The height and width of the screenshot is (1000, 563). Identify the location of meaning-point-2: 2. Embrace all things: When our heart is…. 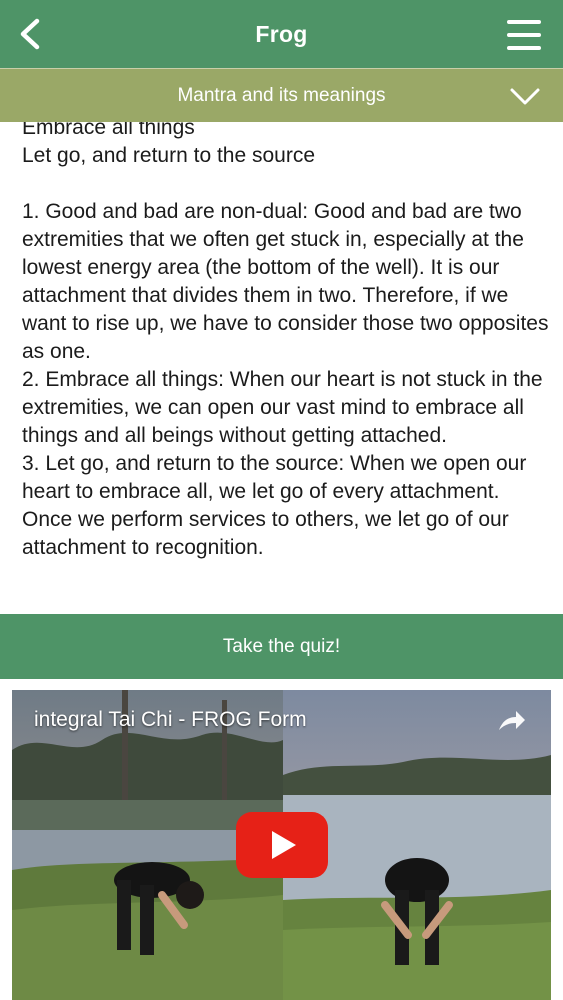
(282, 407).